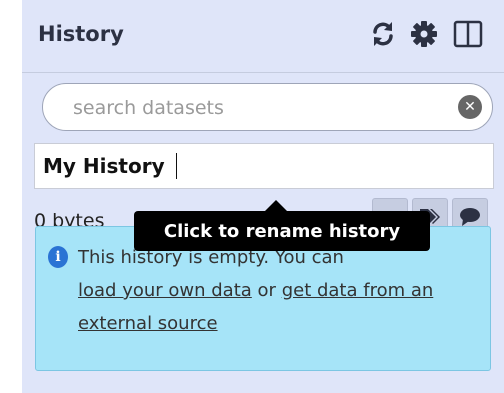 This screenshot has width=504, height=393. Describe the element at coordinates (81, 34) in the screenshot. I see `panel-title: History` at that location.